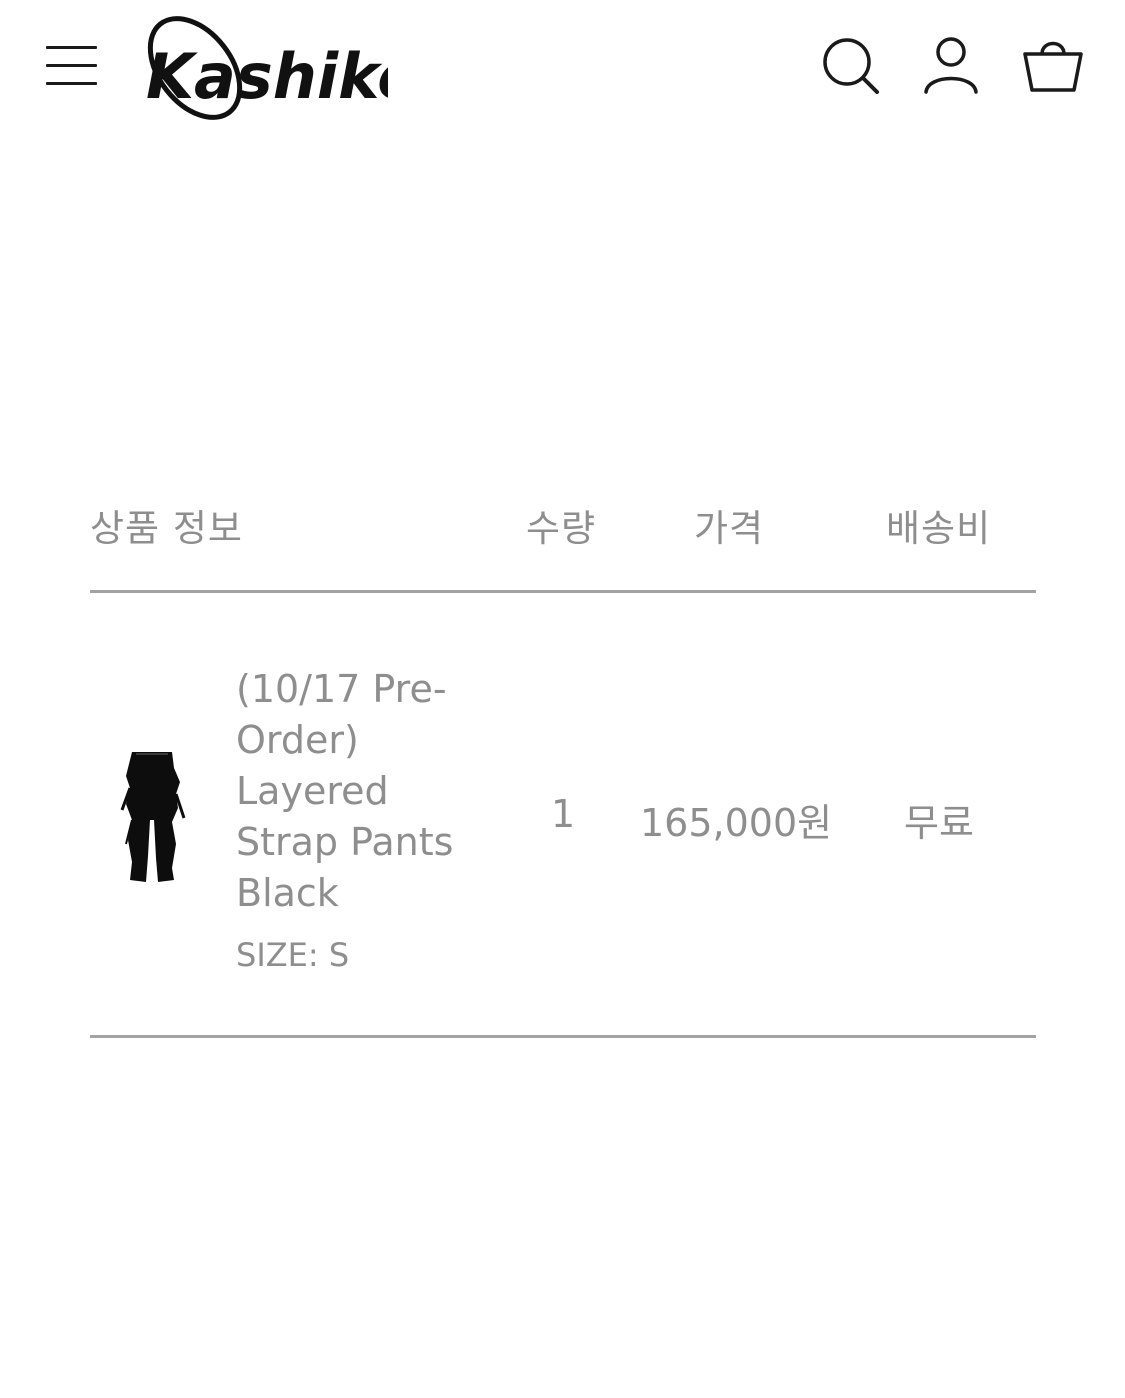  I want to click on logo-graphic: Kashiko, so click(283, 68).